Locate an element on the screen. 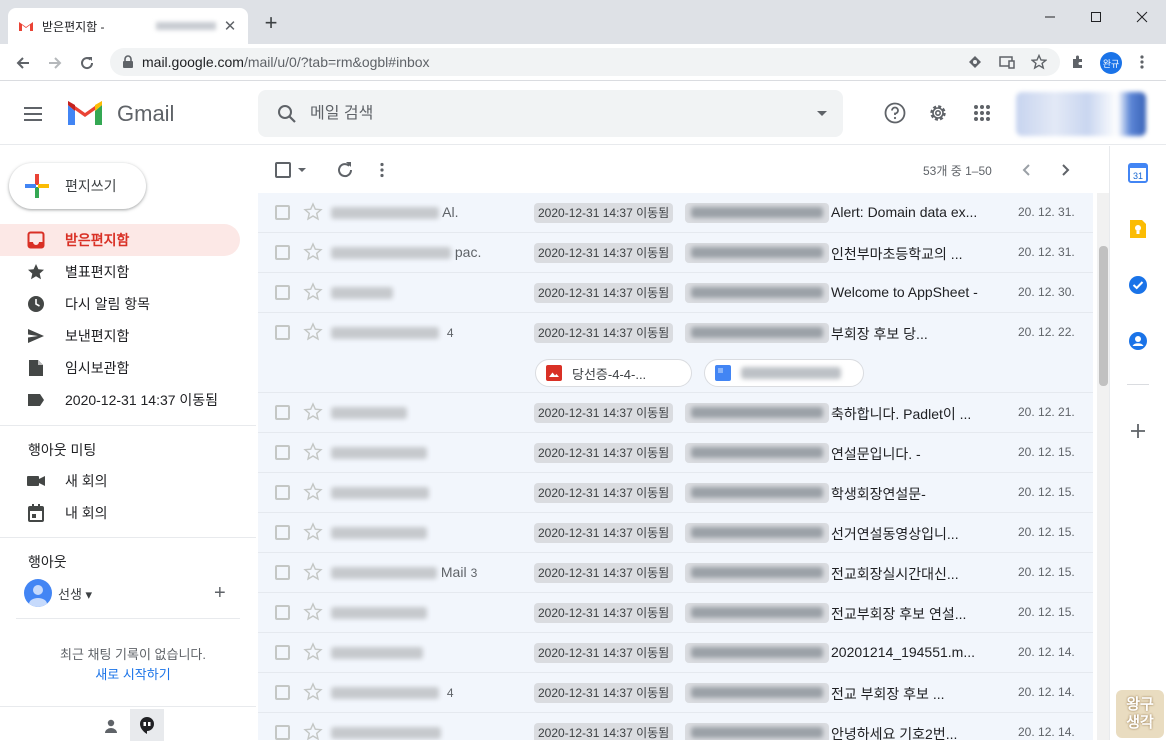 The width and height of the screenshot is (1166, 741). nav-item-inbox: 받은편지함 is located at coordinates (120, 240).